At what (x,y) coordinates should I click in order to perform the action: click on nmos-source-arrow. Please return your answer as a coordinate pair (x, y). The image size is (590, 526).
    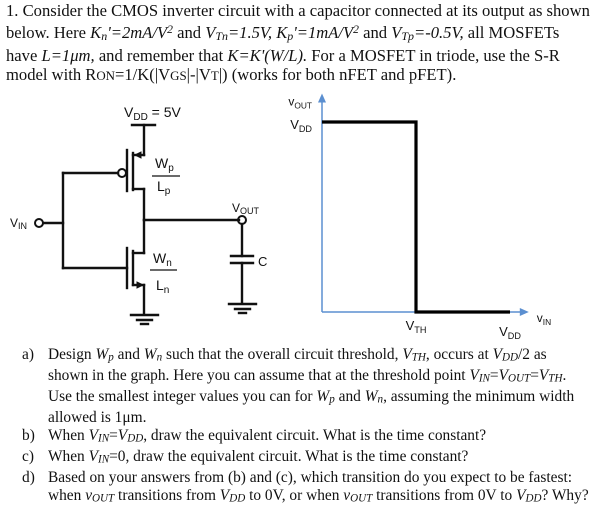
    Looking at the image, I should click on (140, 285).